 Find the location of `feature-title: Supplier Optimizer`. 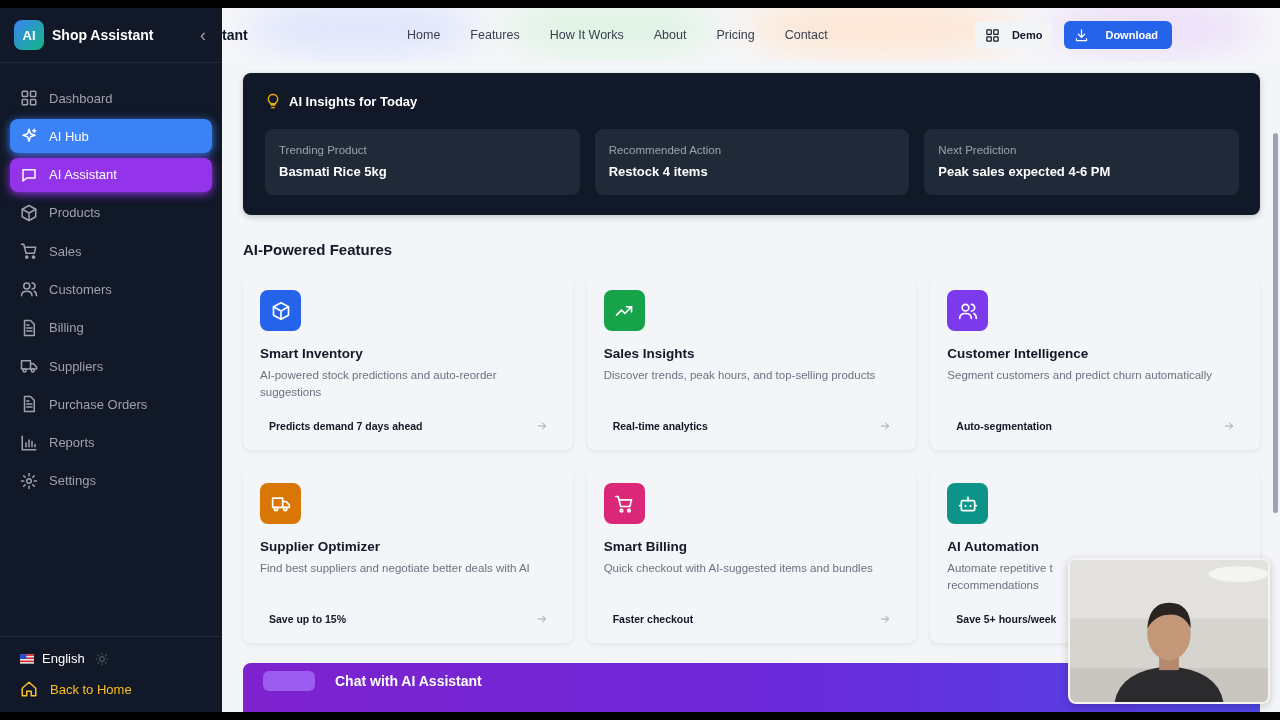

feature-title: Supplier Optimizer is located at coordinates (321, 546).